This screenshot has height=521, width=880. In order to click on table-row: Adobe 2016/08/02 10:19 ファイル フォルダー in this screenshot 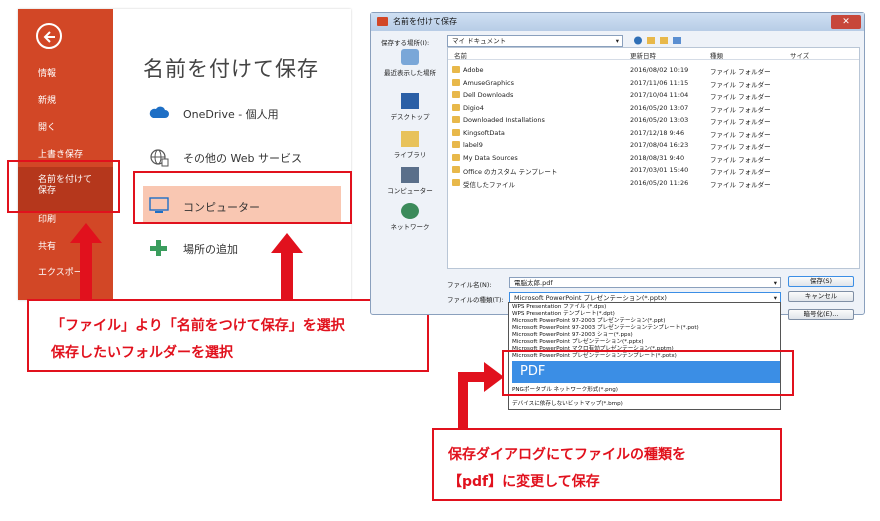, I will do `click(653, 70)`.